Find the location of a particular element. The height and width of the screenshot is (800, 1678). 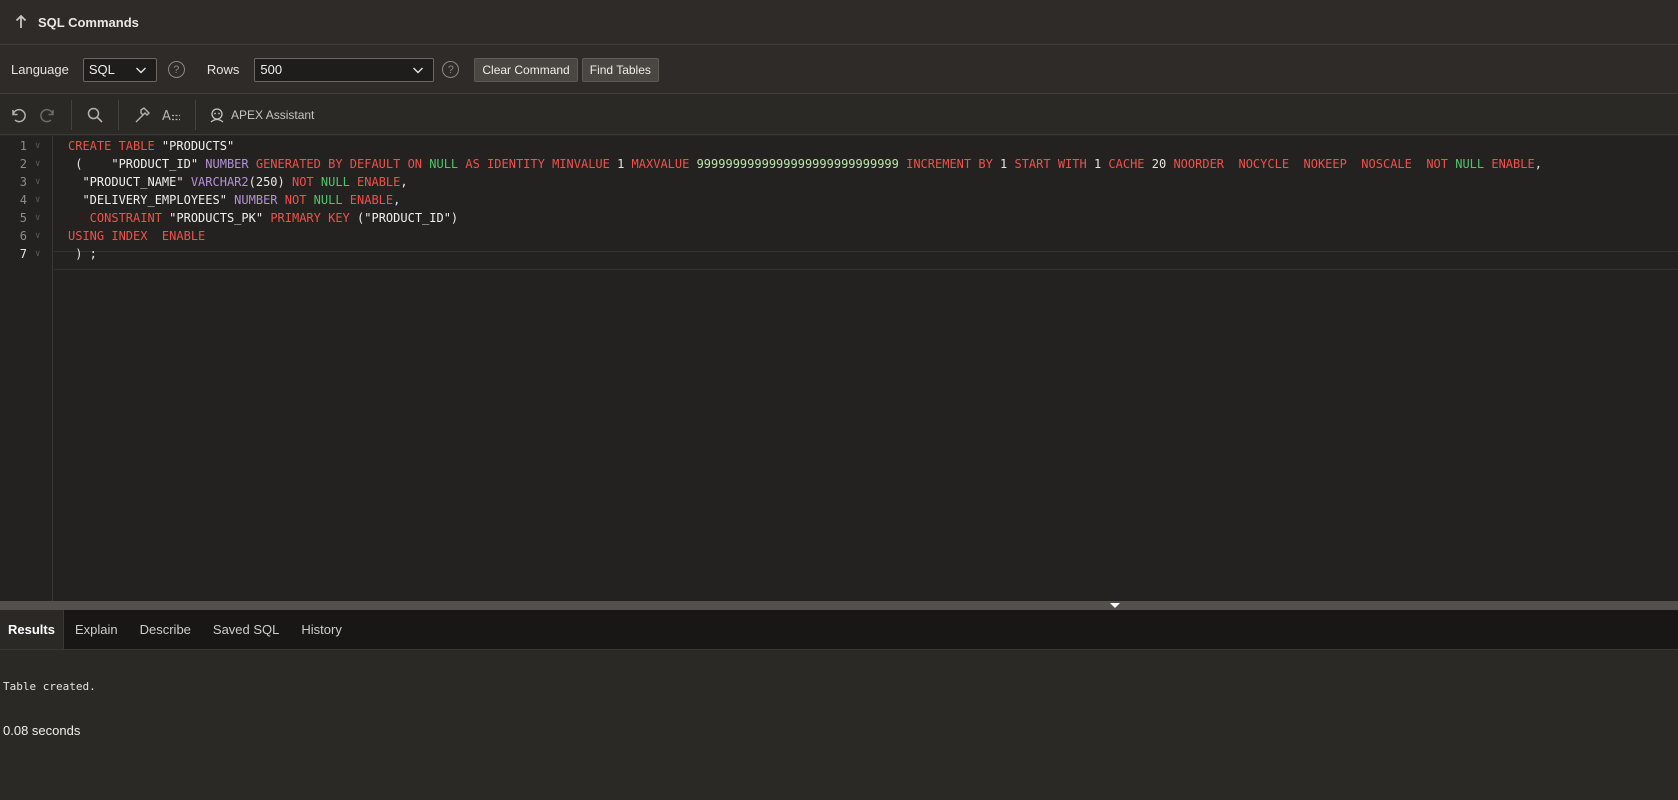

apex-assistant-label: APEX Assistant is located at coordinates (273, 114).